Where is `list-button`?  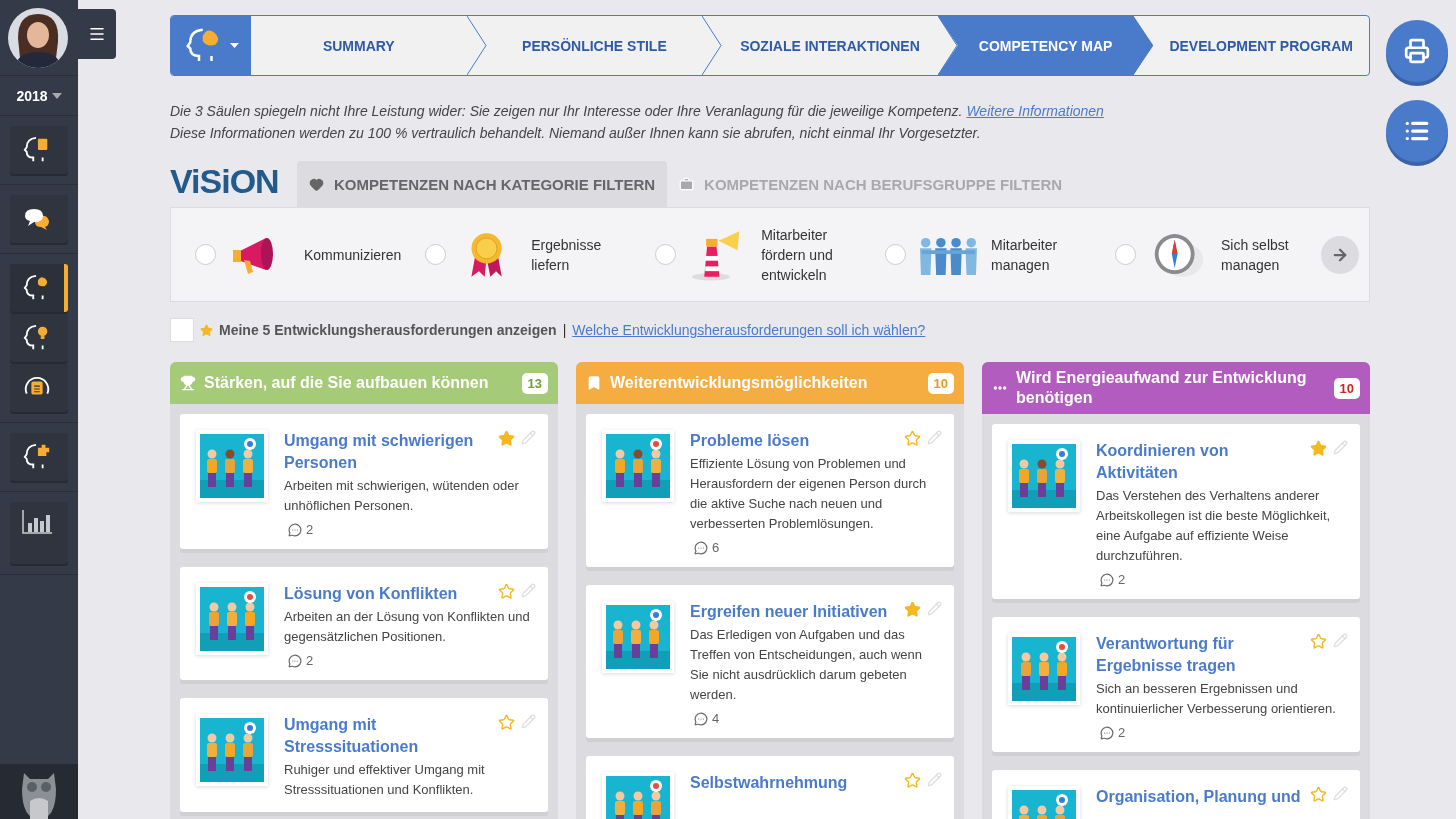 list-button is located at coordinates (1417, 131).